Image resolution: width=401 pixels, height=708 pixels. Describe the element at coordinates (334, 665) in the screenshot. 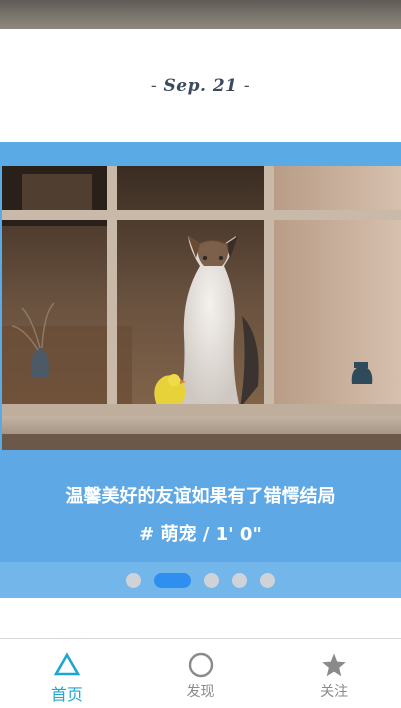

I see `star-icon` at that location.